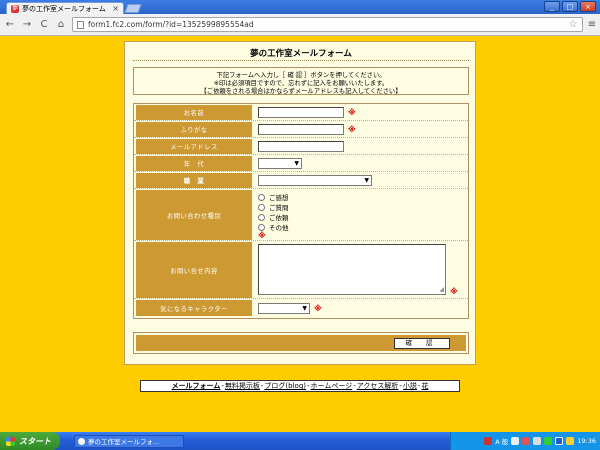  Describe the element at coordinates (570, 441) in the screenshot. I see `volume-icon` at that location.